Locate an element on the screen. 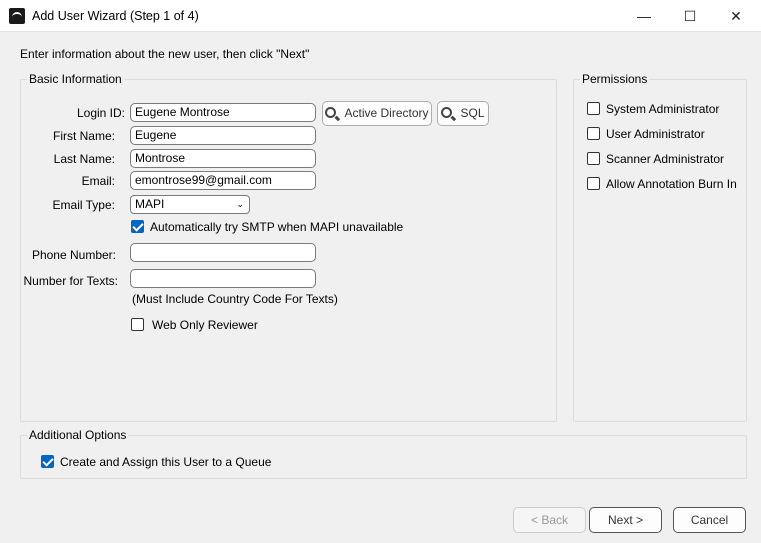 Image resolution: width=761 pixels, height=543 pixels. sql-button: SQL is located at coordinates (463, 113).